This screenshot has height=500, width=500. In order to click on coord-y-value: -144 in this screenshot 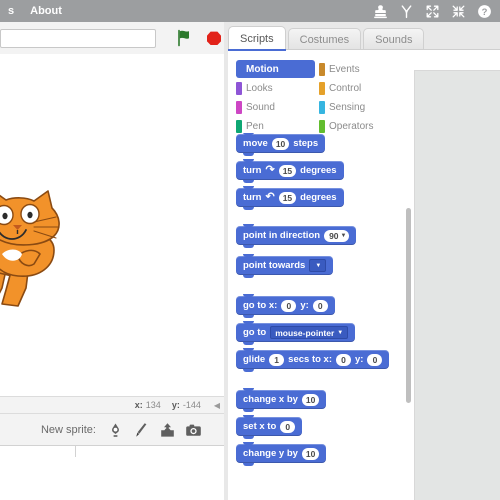, I will do `click(191, 405)`.